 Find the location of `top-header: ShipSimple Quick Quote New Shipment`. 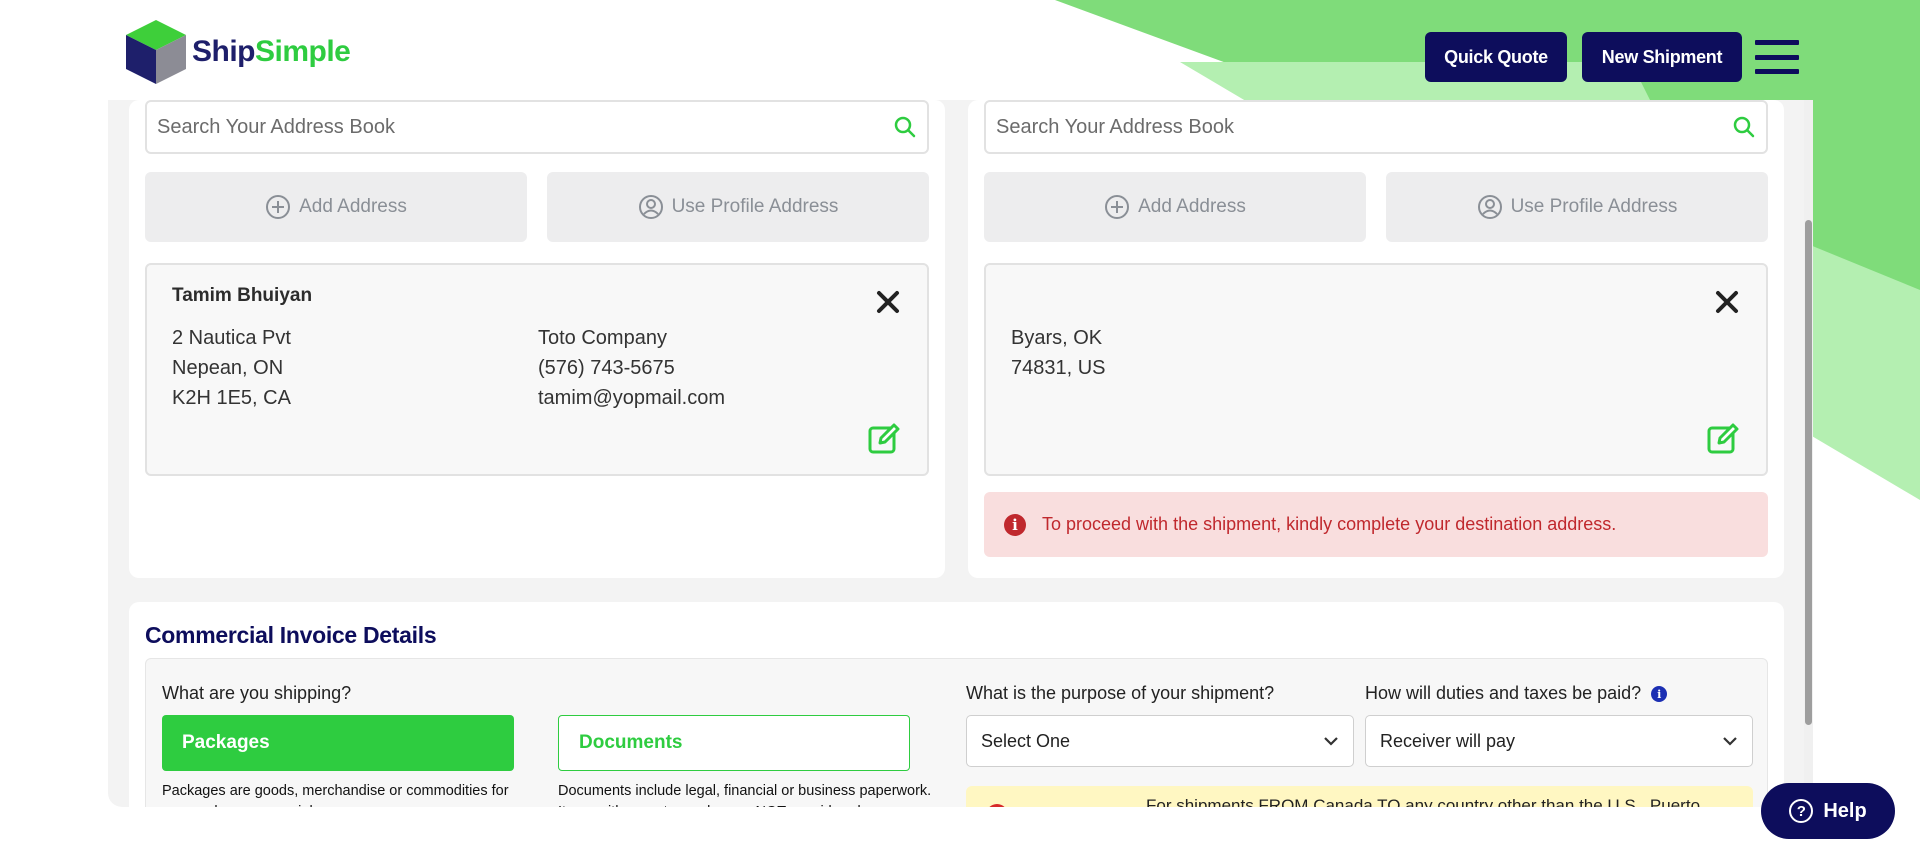

top-header: ShipSimple Quick Quote New Shipment is located at coordinates (960, 50).